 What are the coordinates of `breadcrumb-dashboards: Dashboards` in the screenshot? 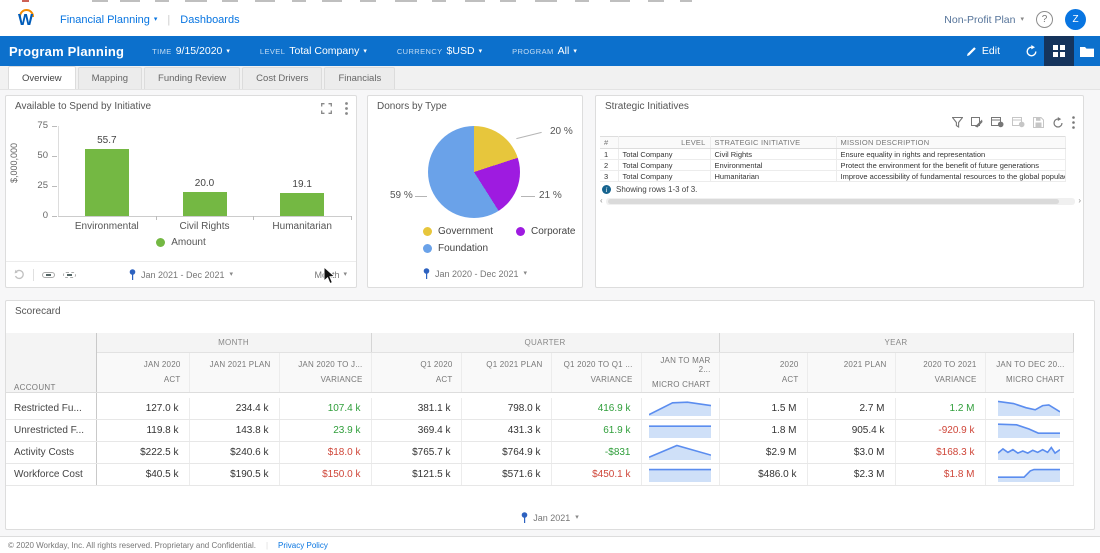 It's located at (209, 20).